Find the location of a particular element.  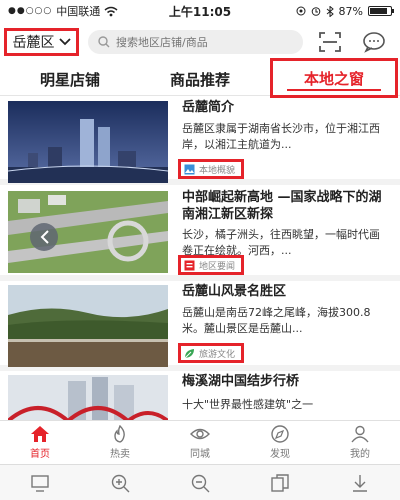

article-title: 岳麓简介 is located at coordinates (208, 107).